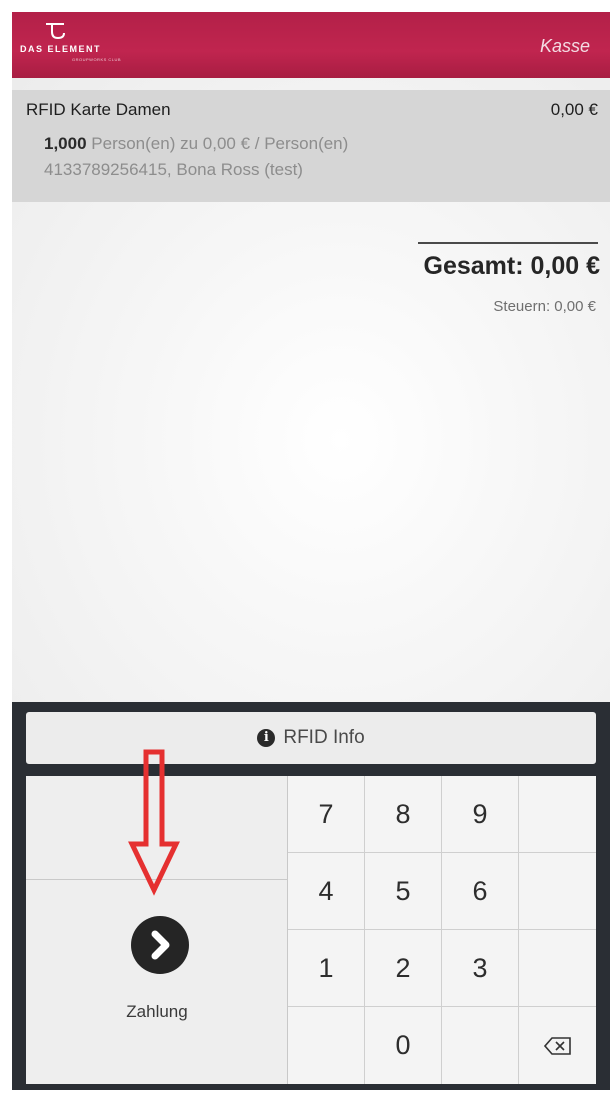 The image size is (610, 1102). I want to click on item-quantity-line: 1,000 Person(en) zu 0,00 € / Person(en), so click(196, 144).